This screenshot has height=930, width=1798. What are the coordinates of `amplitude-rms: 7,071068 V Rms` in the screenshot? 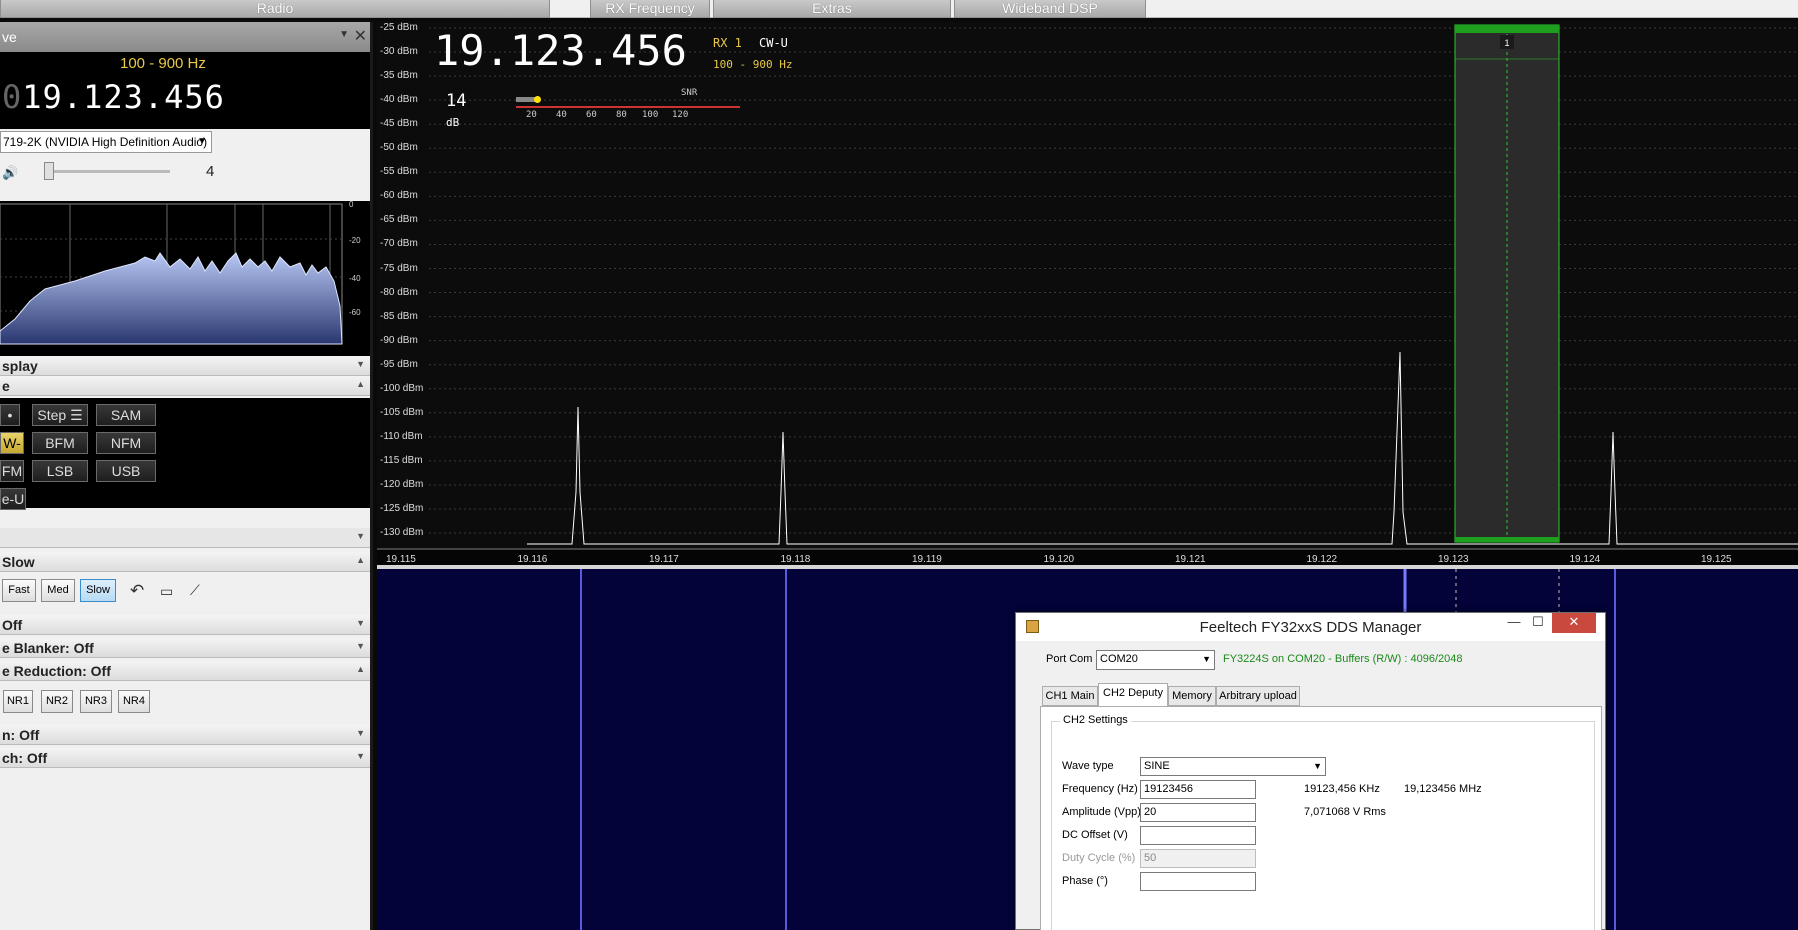 It's located at (1345, 812).